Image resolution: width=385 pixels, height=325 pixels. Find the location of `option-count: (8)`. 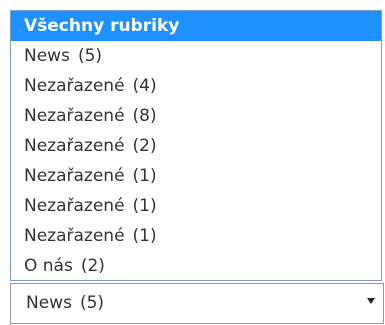

option-count: (8) is located at coordinates (144, 116).